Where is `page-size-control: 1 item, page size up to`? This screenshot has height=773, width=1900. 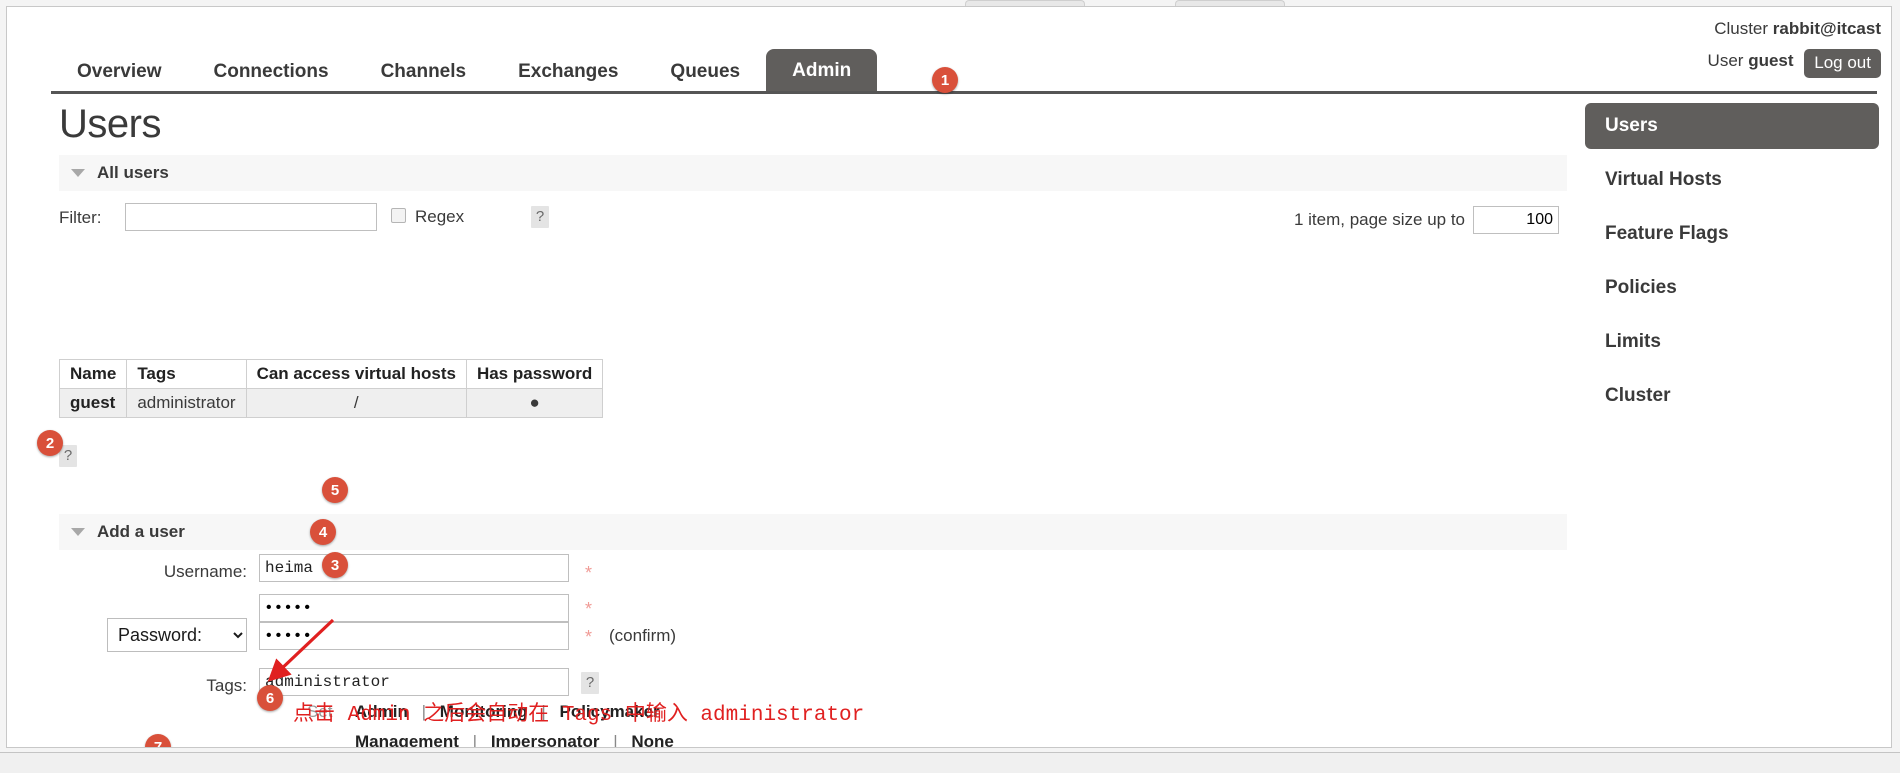 page-size-control: 1 item, page size up to is located at coordinates (1426, 220).